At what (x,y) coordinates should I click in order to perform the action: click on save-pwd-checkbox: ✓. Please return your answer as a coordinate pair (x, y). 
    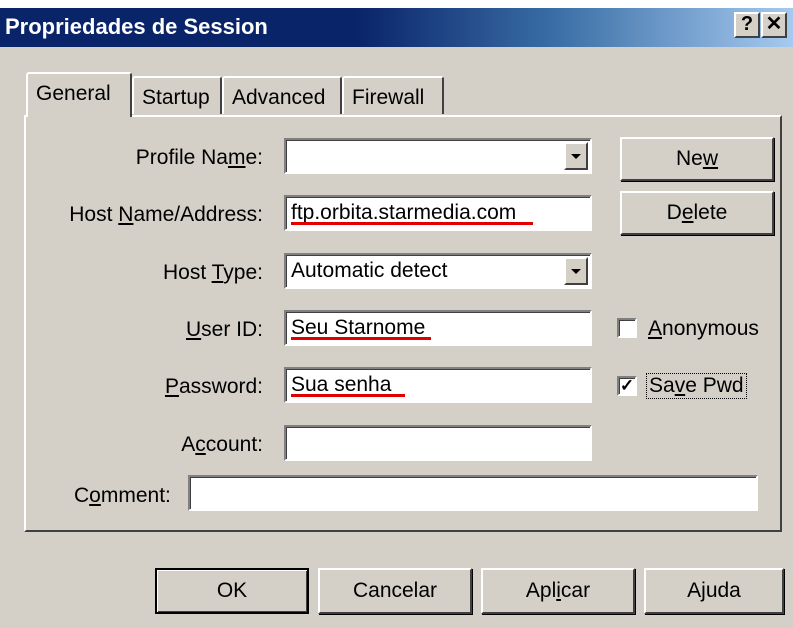
    Looking at the image, I should click on (627, 386).